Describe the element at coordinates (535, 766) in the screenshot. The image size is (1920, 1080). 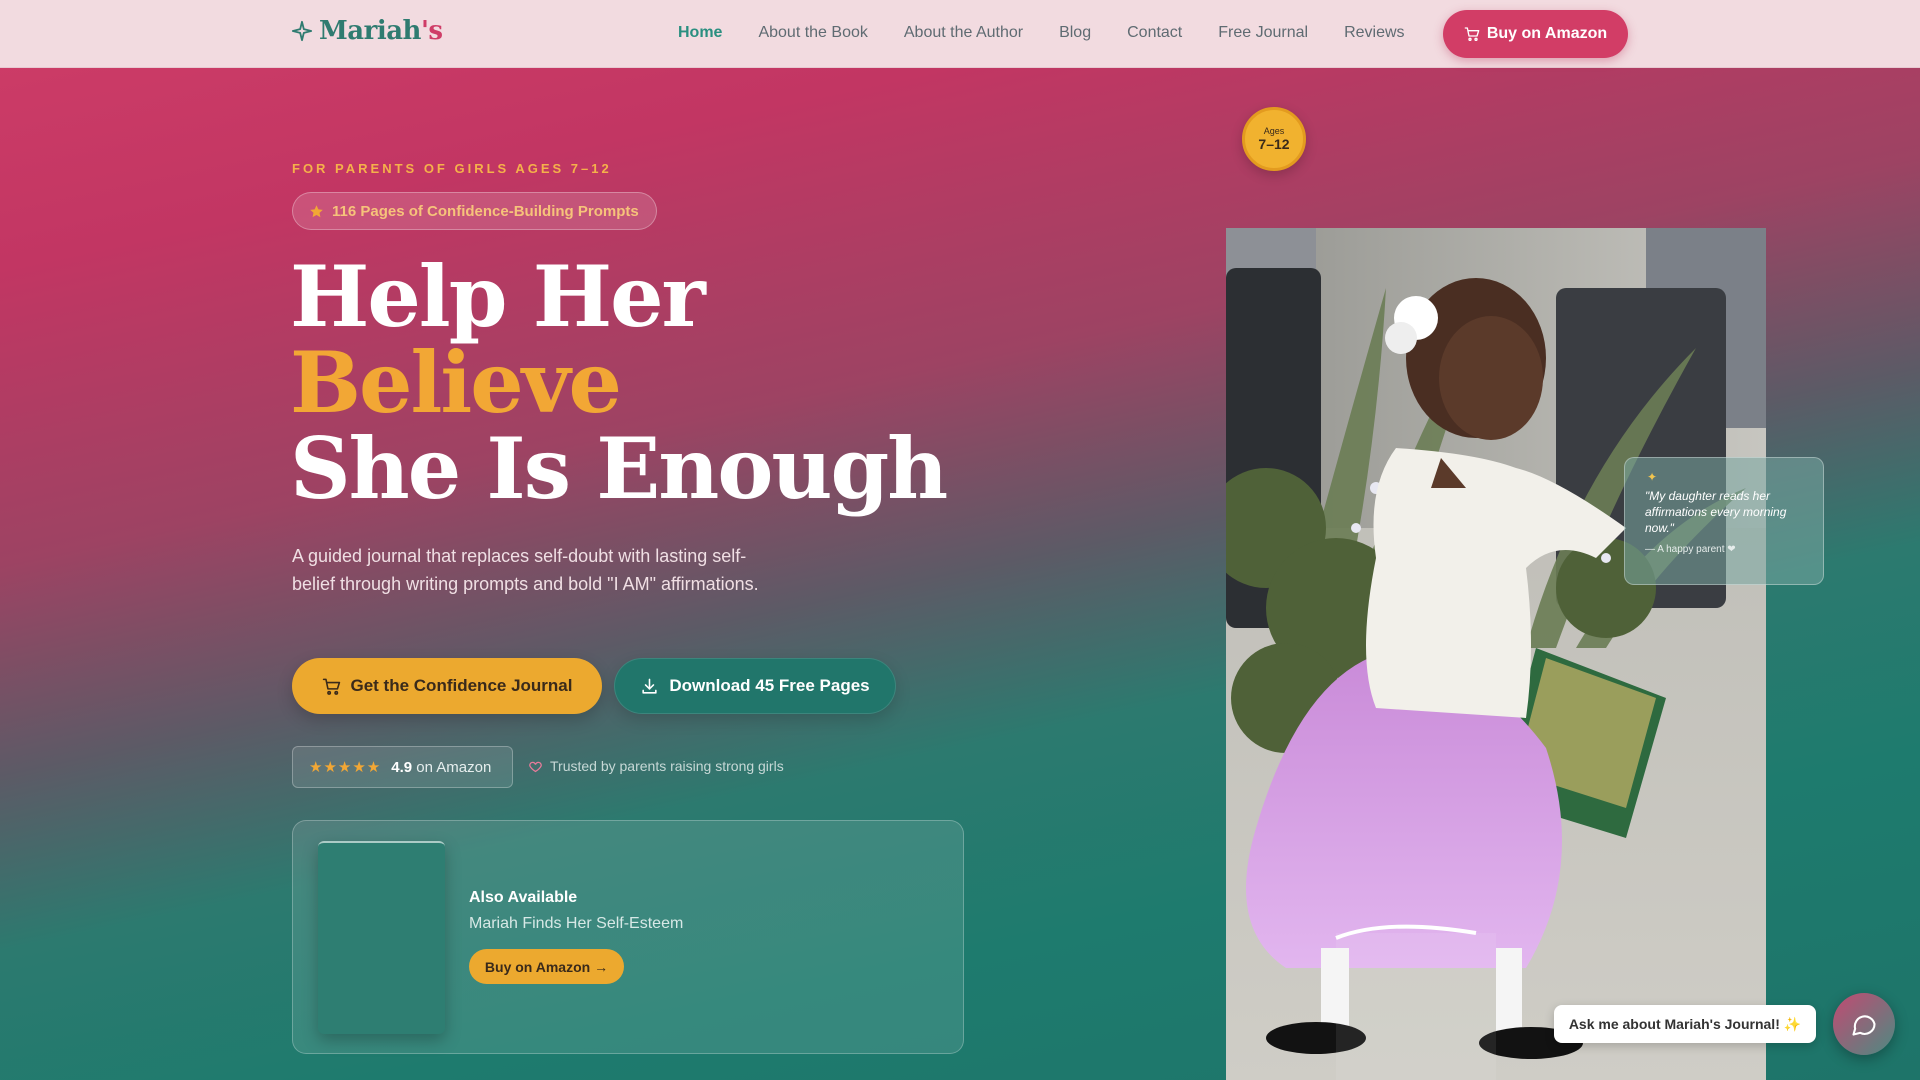
I see `heart-icon` at that location.